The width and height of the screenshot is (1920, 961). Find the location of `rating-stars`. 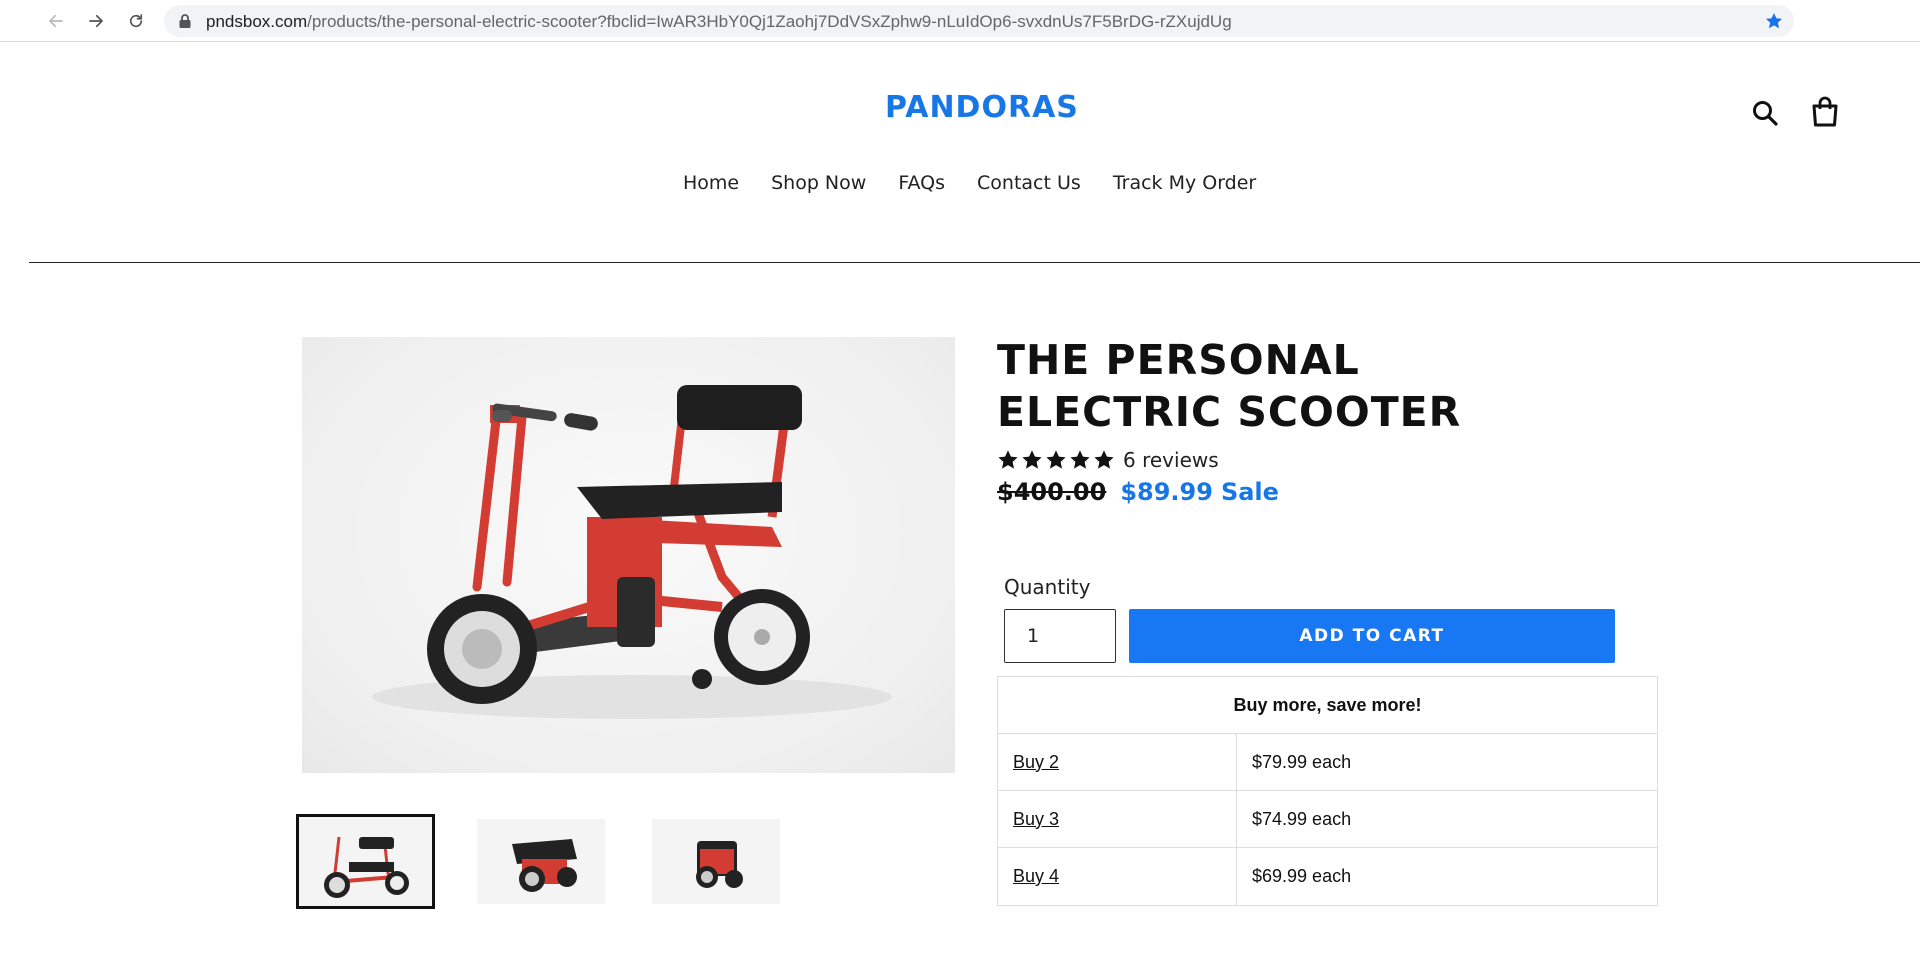

rating-stars is located at coordinates (1056, 460).